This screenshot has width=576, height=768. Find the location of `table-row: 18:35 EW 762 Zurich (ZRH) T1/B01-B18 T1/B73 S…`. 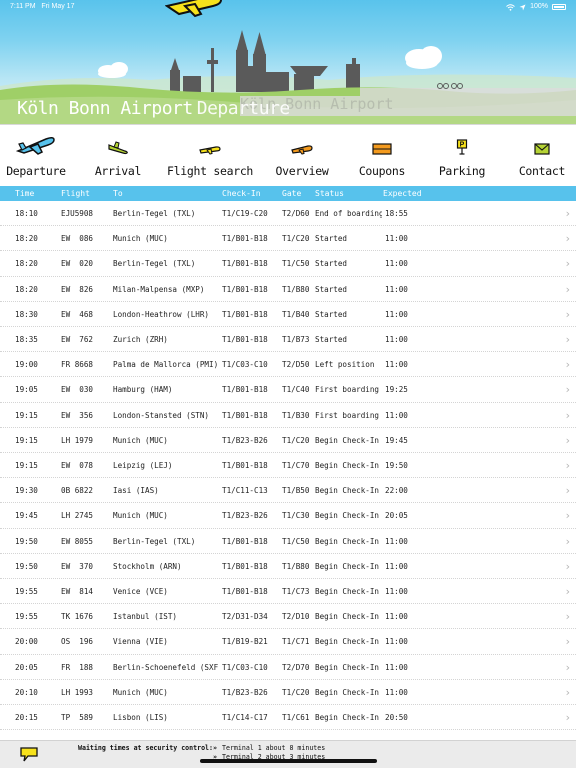

table-row: 18:35 EW 762 Zurich (ZRH) T1/B01-B18 T1/B73 S… is located at coordinates (288, 340).